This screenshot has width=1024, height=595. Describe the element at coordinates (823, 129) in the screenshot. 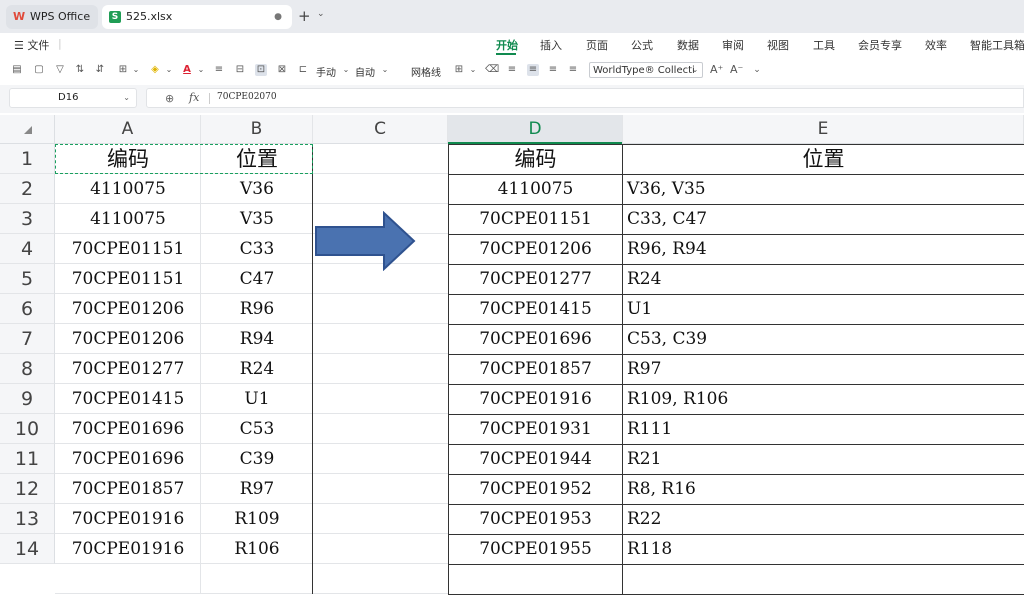

I see `column-header-e: E` at that location.